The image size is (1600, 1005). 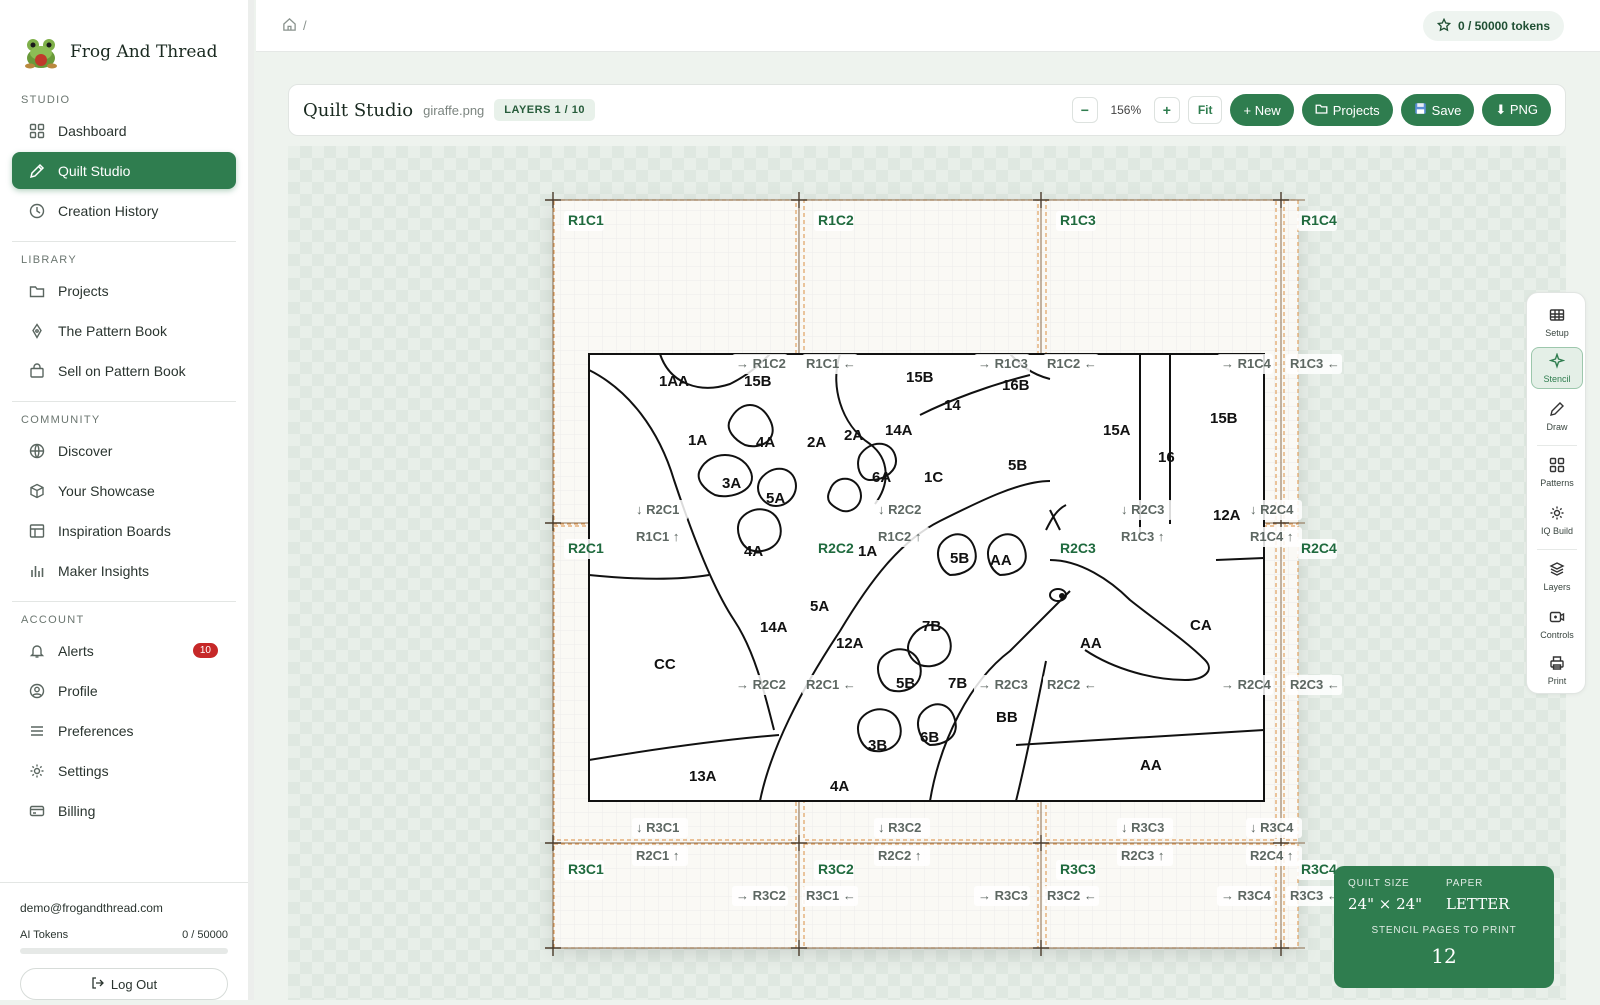 I want to click on sidebar-item-profile: Profile, so click(x=124, y=690).